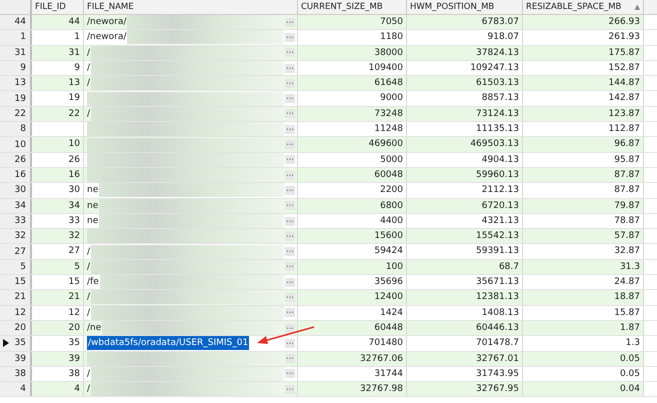  Describe the element at coordinates (352, 175) in the screenshot. I see `table-cell: 60048` at that location.